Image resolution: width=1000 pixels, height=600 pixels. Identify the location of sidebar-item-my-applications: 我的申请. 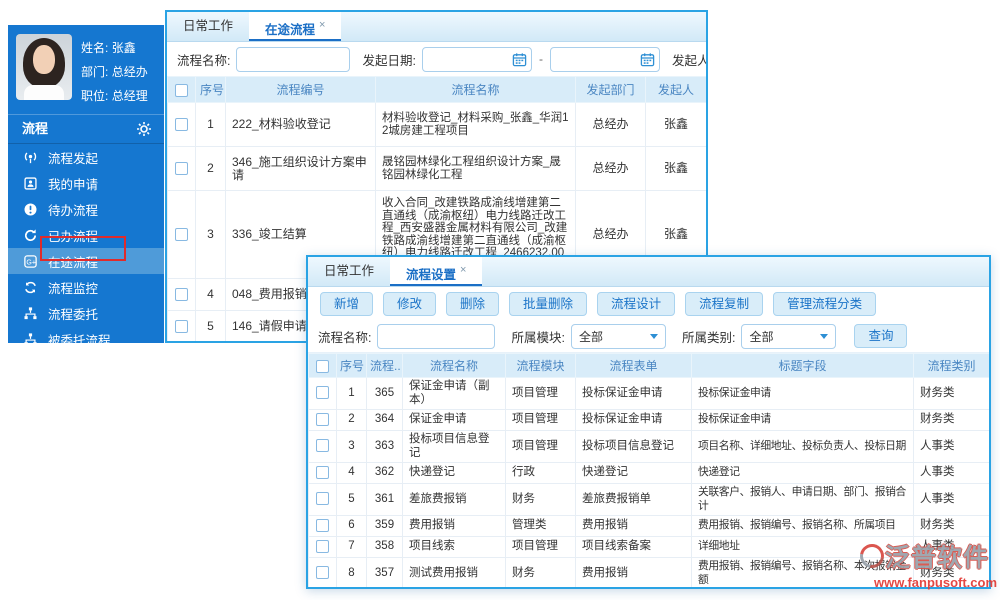
(86, 183).